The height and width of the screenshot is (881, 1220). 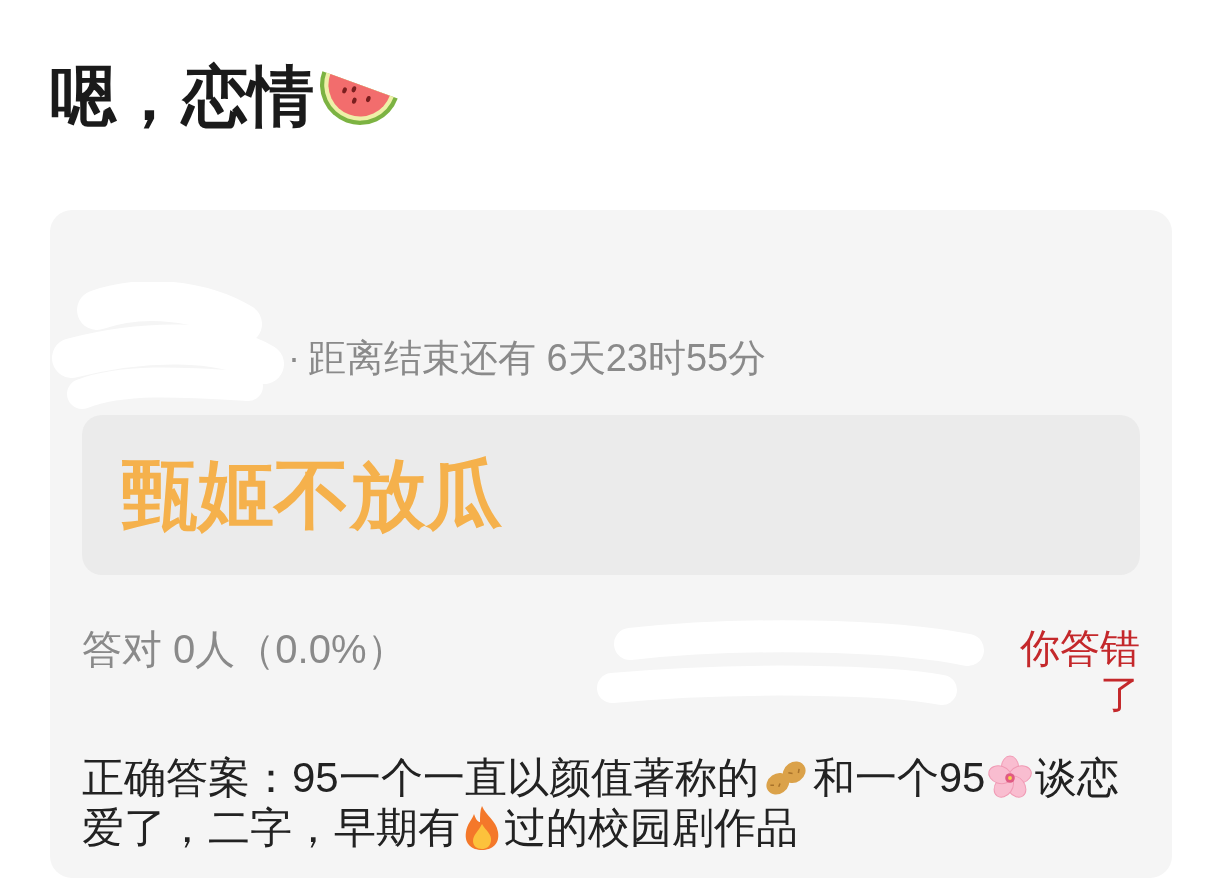 What do you see at coordinates (359, 98) in the screenshot?
I see `watermelon-icon` at bounding box center [359, 98].